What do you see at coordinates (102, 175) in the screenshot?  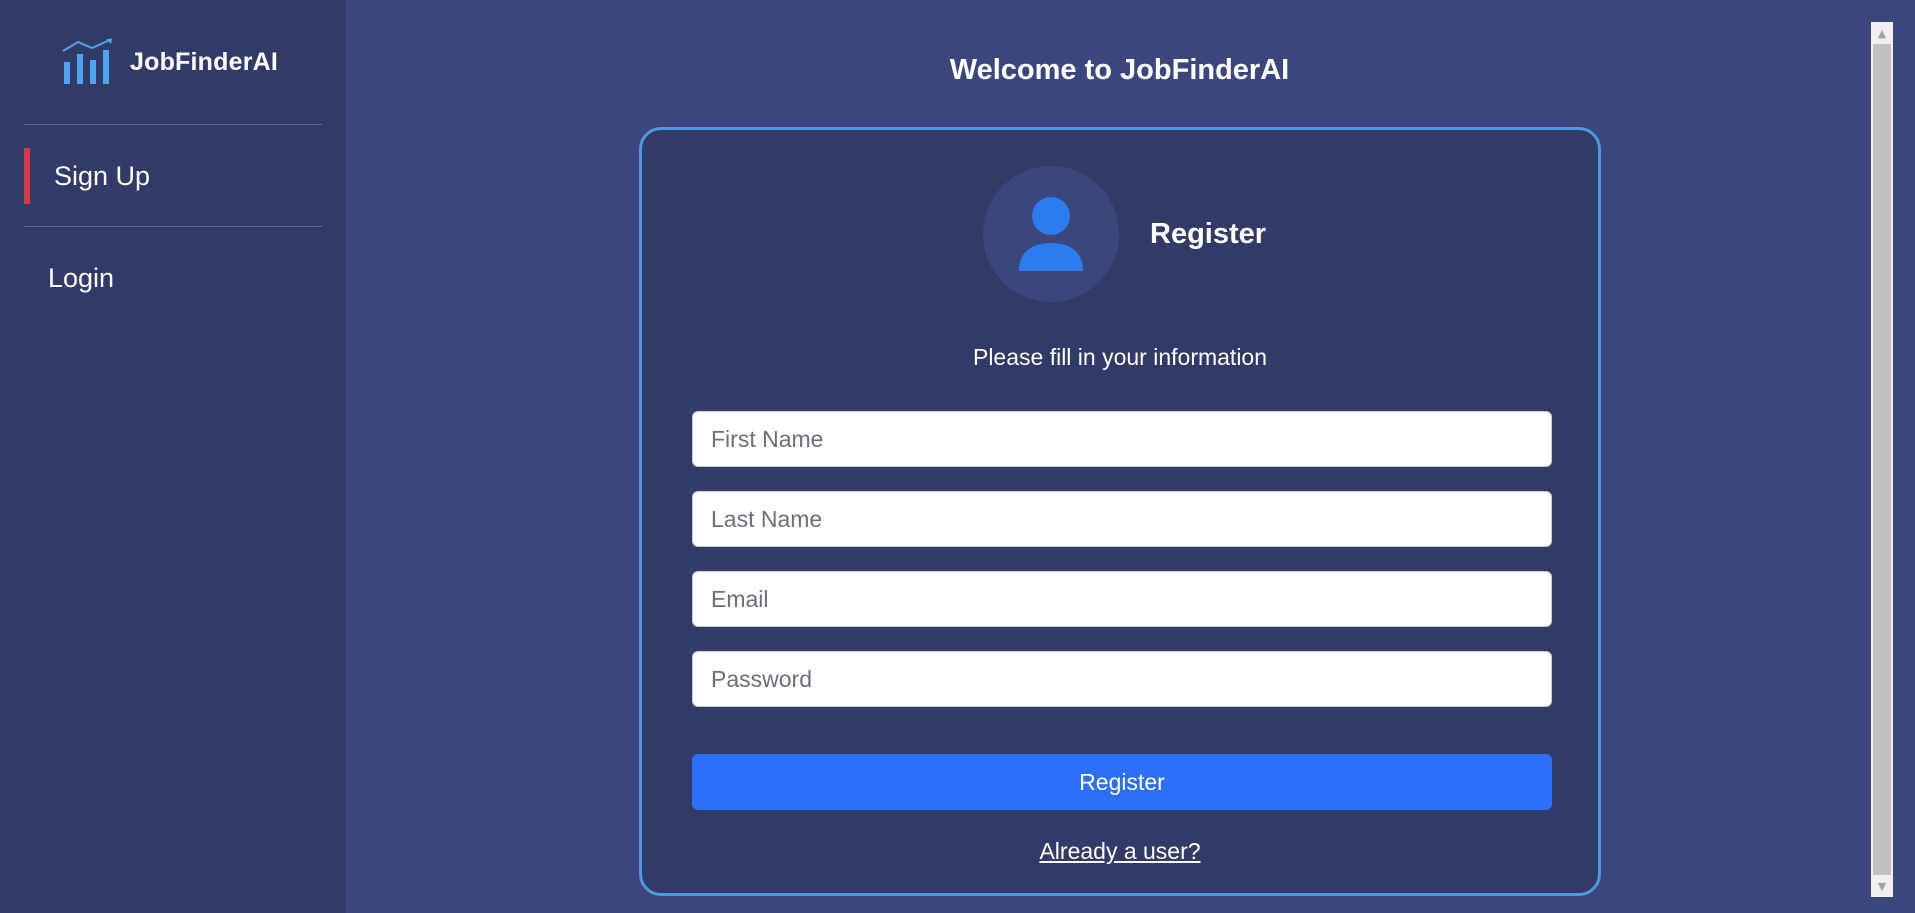 I see `sidebar-item-label: Sign Up` at bounding box center [102, 175].